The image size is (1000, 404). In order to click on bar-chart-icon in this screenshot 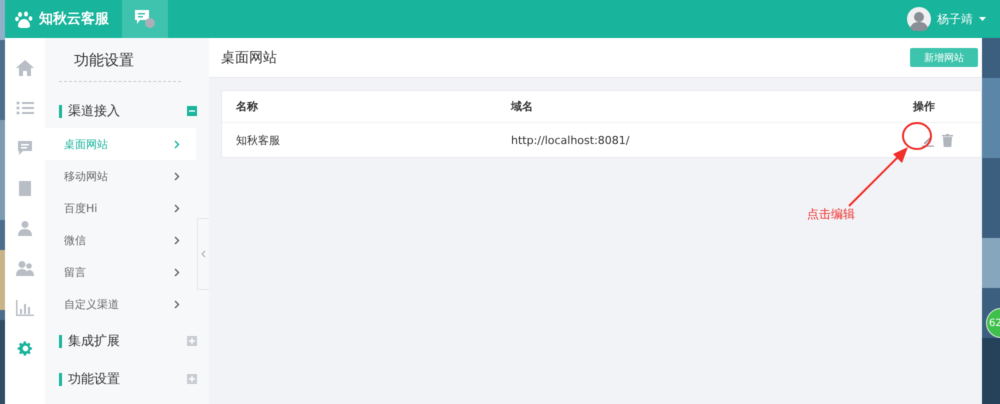, I will do `click(25, 308)`.